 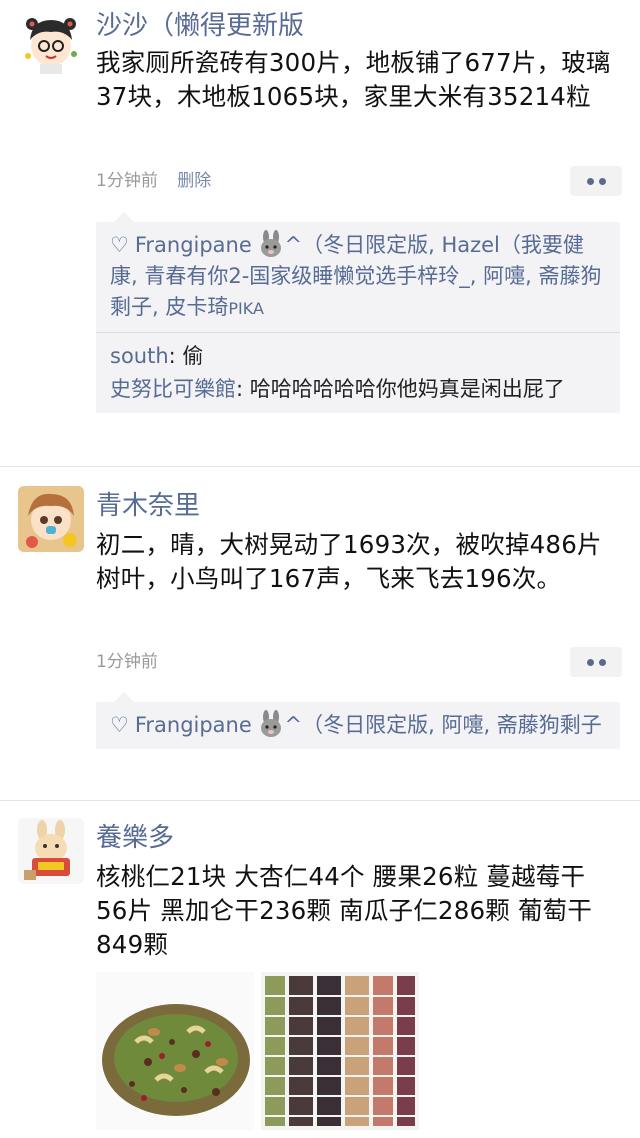 What do you see at coordinates (407, 389) in the screenshot?
I see `comment-text: 哈哈哈哈哈哈你他妈真是闲出屁了` at bounding box center [407, 389].